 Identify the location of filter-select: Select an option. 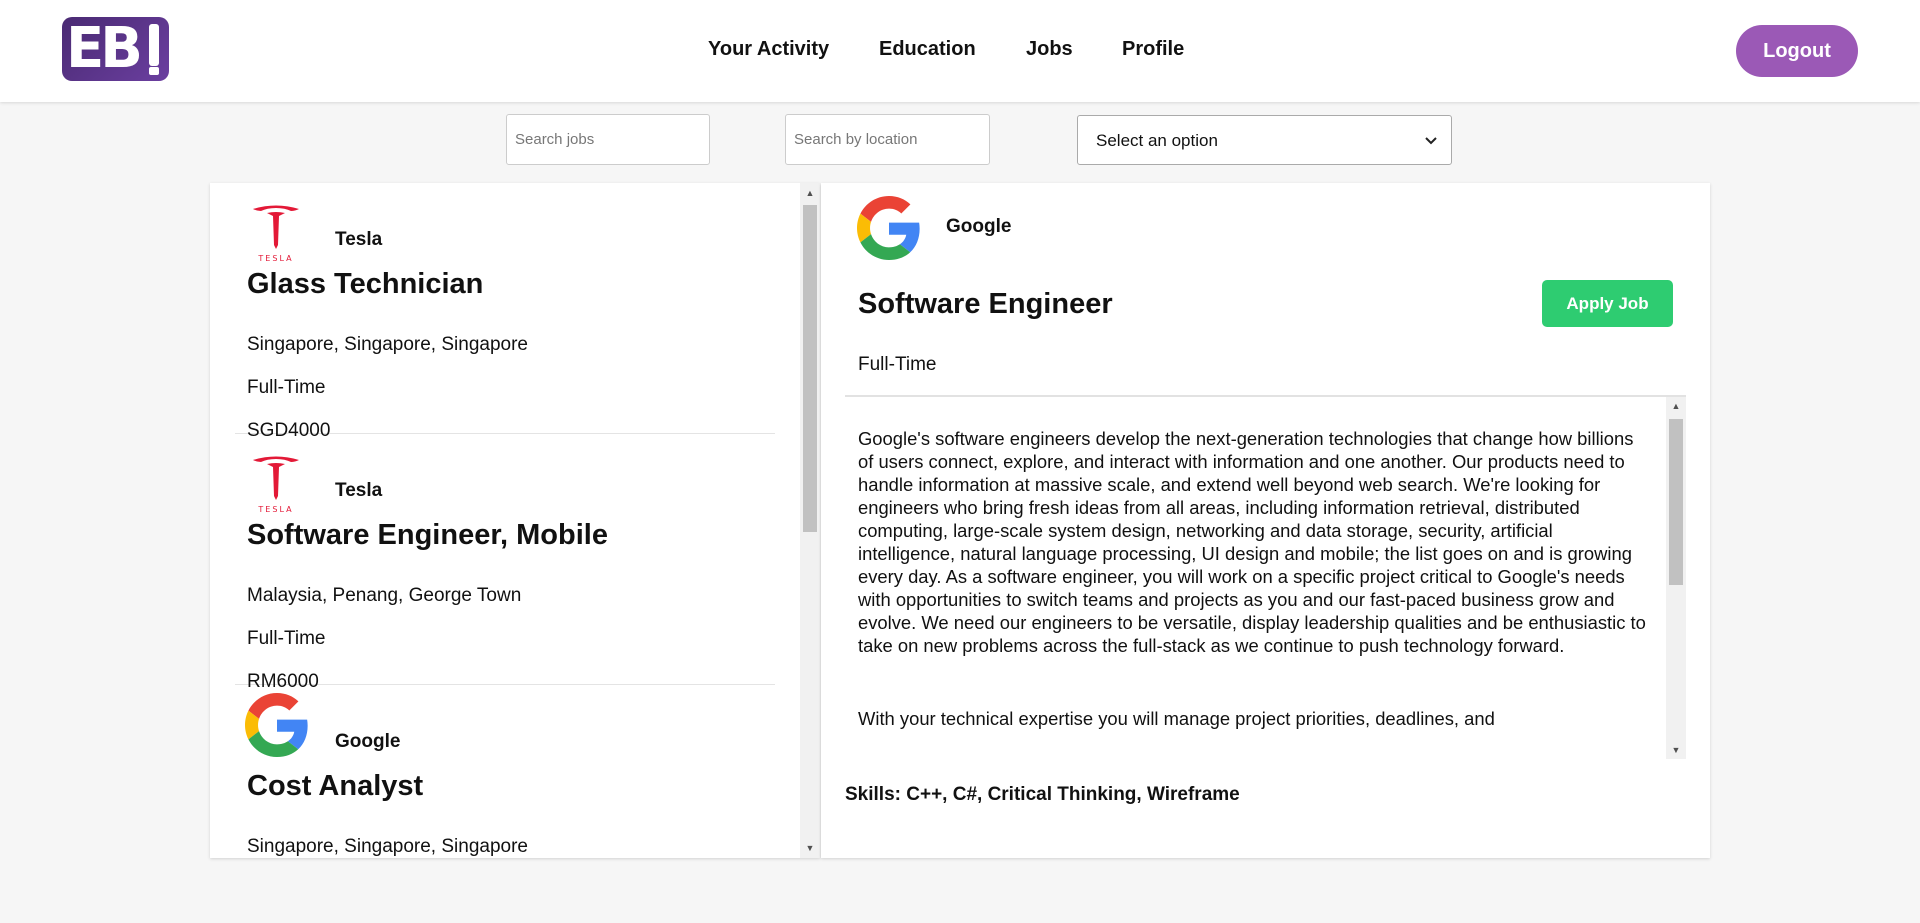
(1264, 140).